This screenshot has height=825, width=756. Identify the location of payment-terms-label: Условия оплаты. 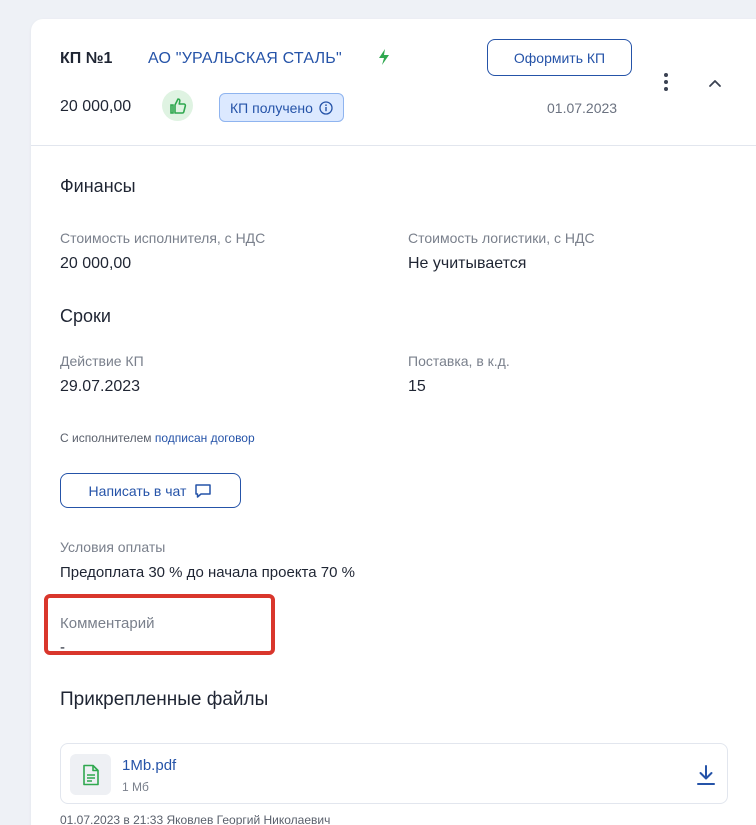
(113, 547).